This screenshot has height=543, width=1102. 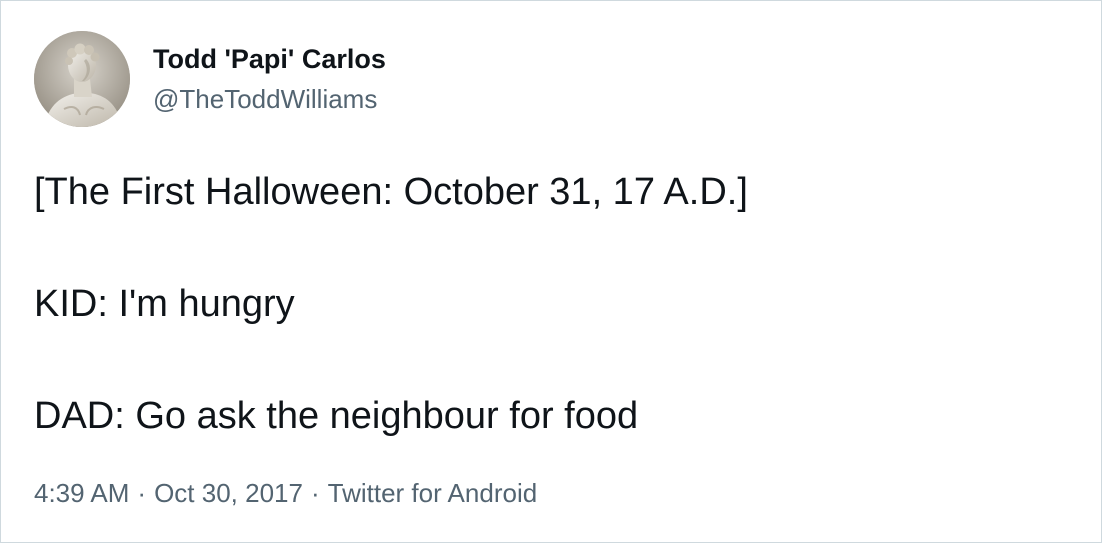 I want to click on tweet-date: Oct 30, 2017, so click(x=228, y=493).